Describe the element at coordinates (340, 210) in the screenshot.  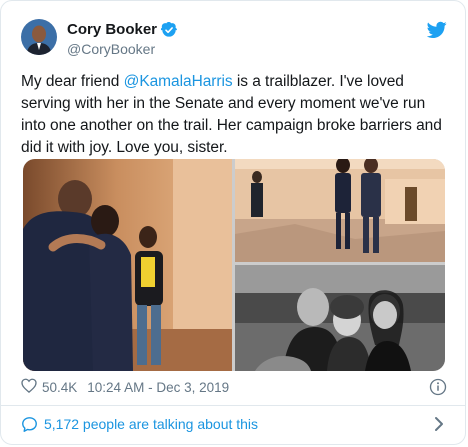
I see `photo-hallway` at that location.